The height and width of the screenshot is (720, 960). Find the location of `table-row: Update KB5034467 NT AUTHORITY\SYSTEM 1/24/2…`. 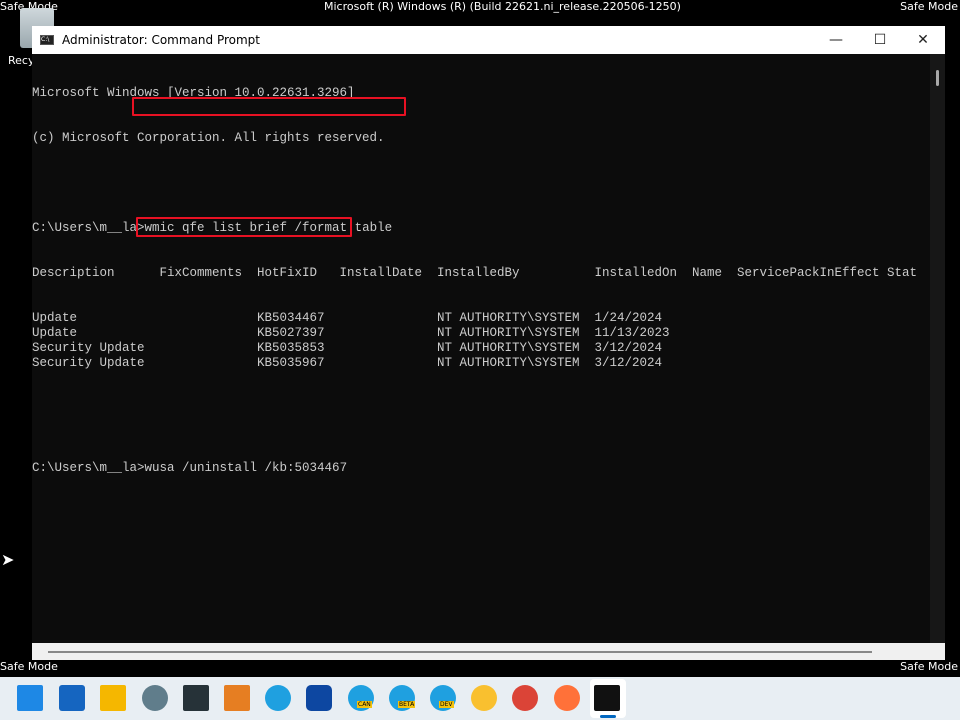

table-row: Update KB5034467 NT AUTHORITY\SYSTEM 1/24/2… is located at coordinates (481, 318).